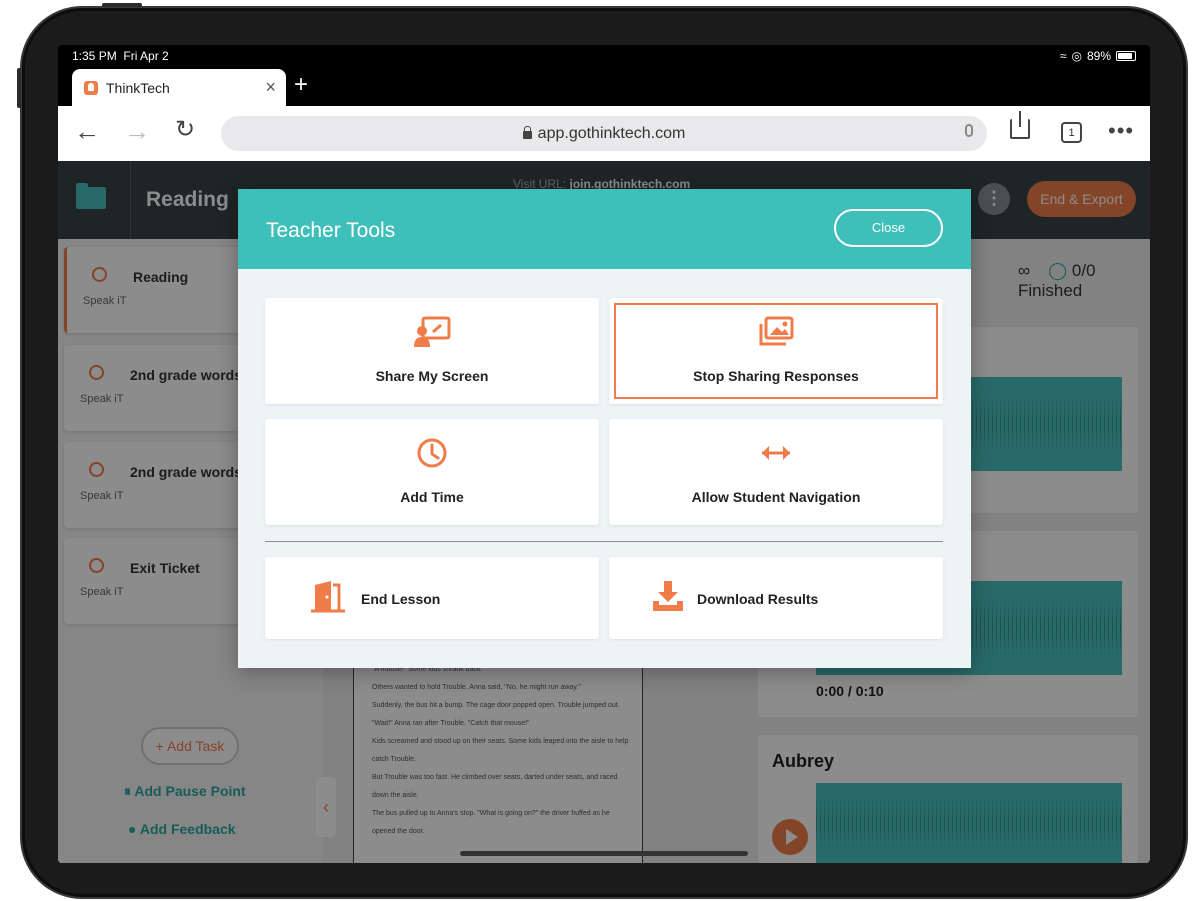 The image size is (1199, 901). I want to click on modal-title: Teacher Tools, so click(331, 230).